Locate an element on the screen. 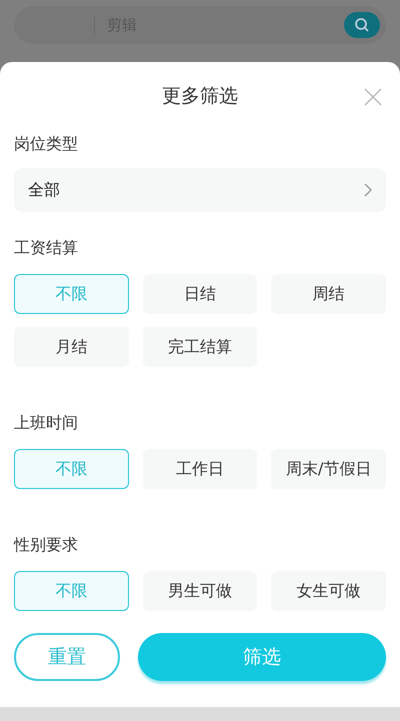 The height and width of the screenshot is (721, 400). search-icon is located at coordinates (362, 25).